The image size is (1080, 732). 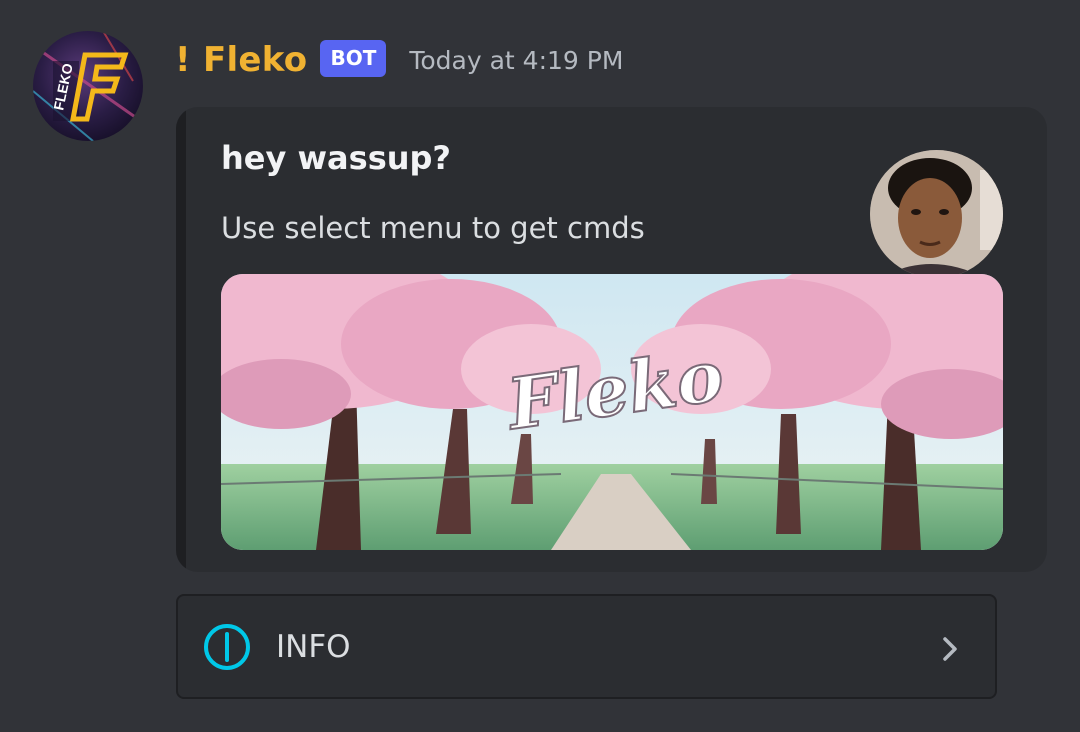 I want to click on chevron-right-icon, so click(x=950, y=649).